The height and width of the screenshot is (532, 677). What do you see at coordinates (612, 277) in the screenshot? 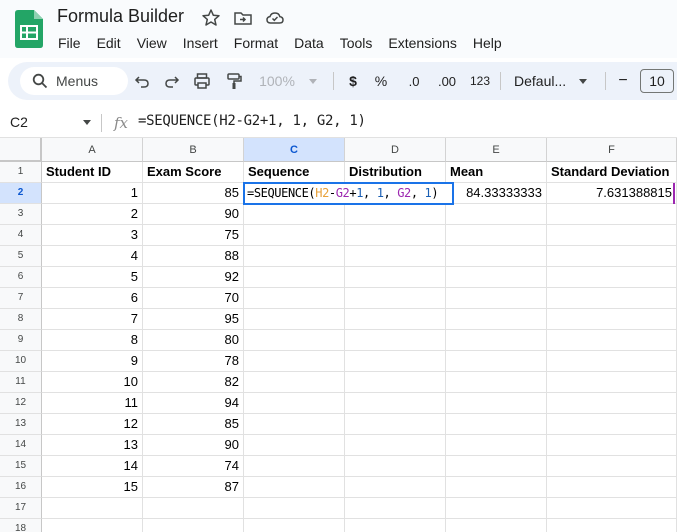
I see `cell-f6` at bounding box center [612, 277].